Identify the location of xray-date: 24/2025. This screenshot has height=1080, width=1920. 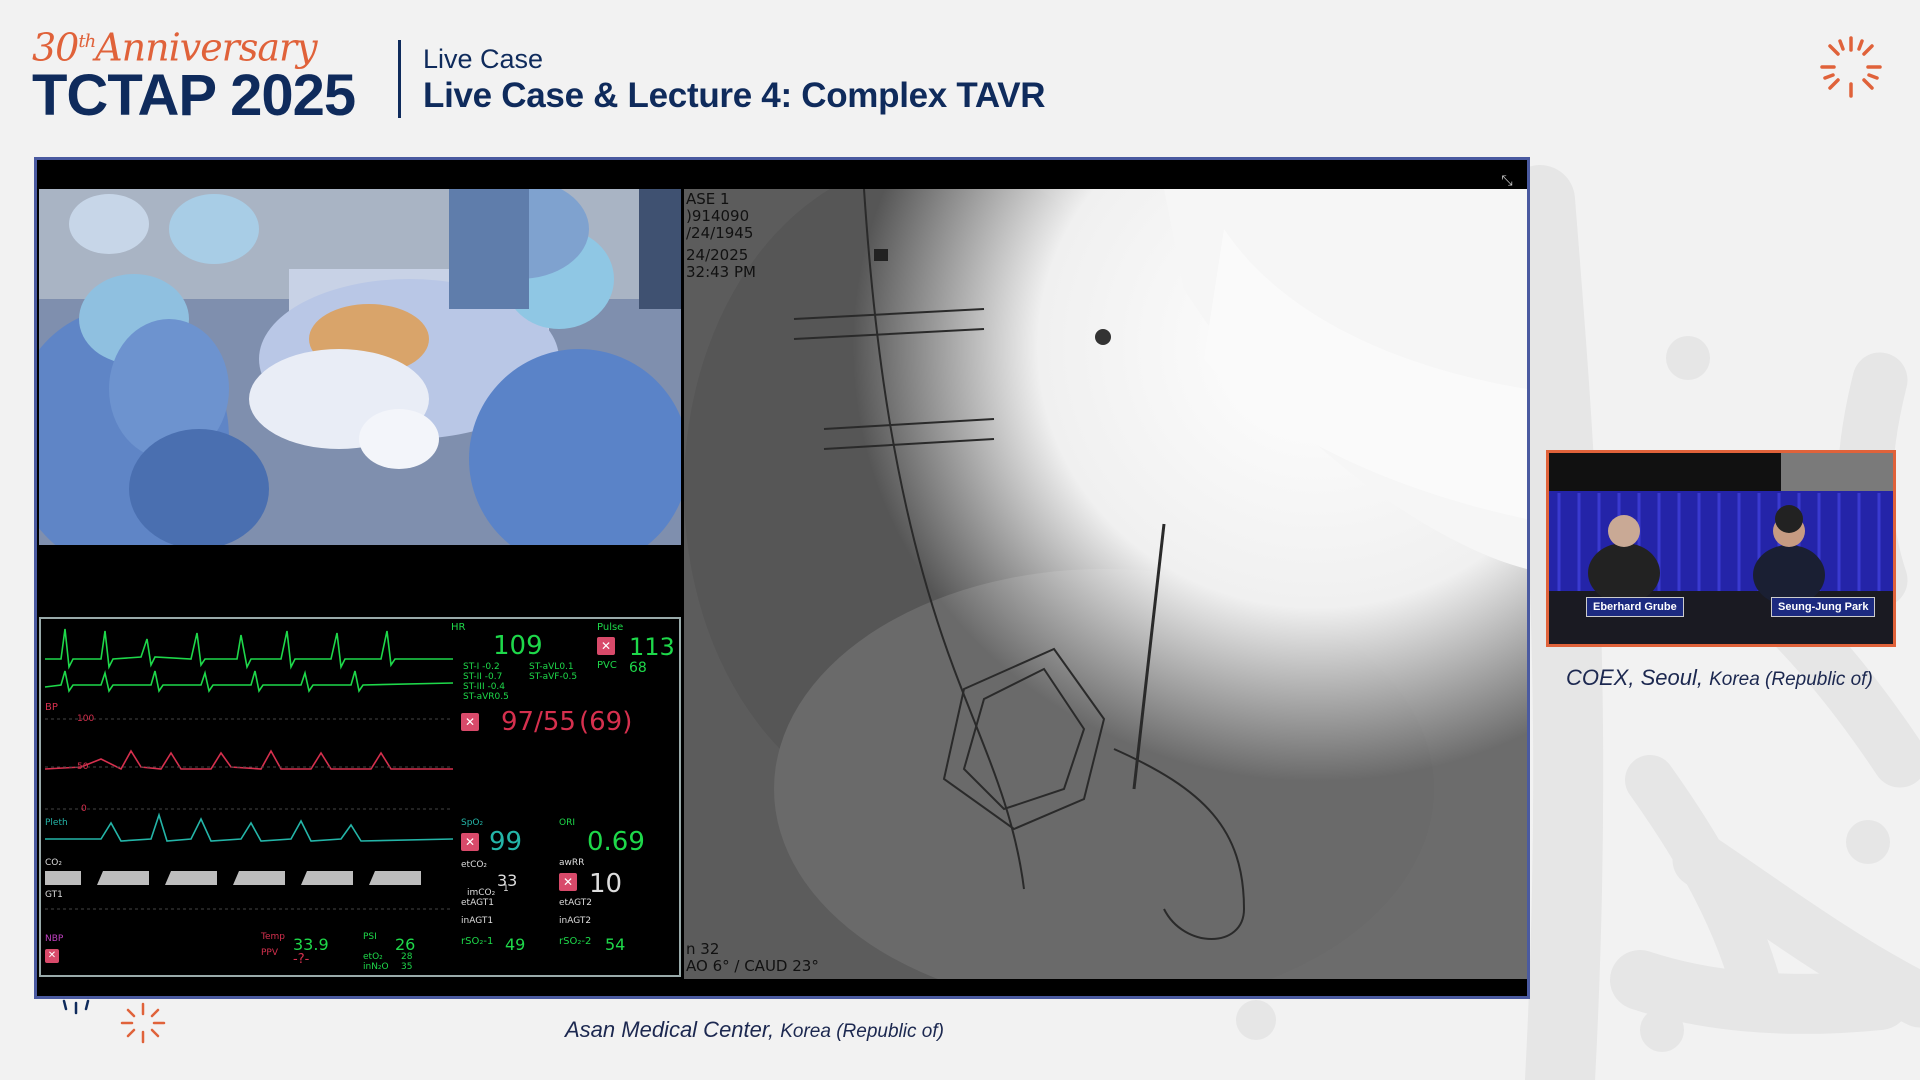
(717, 255).